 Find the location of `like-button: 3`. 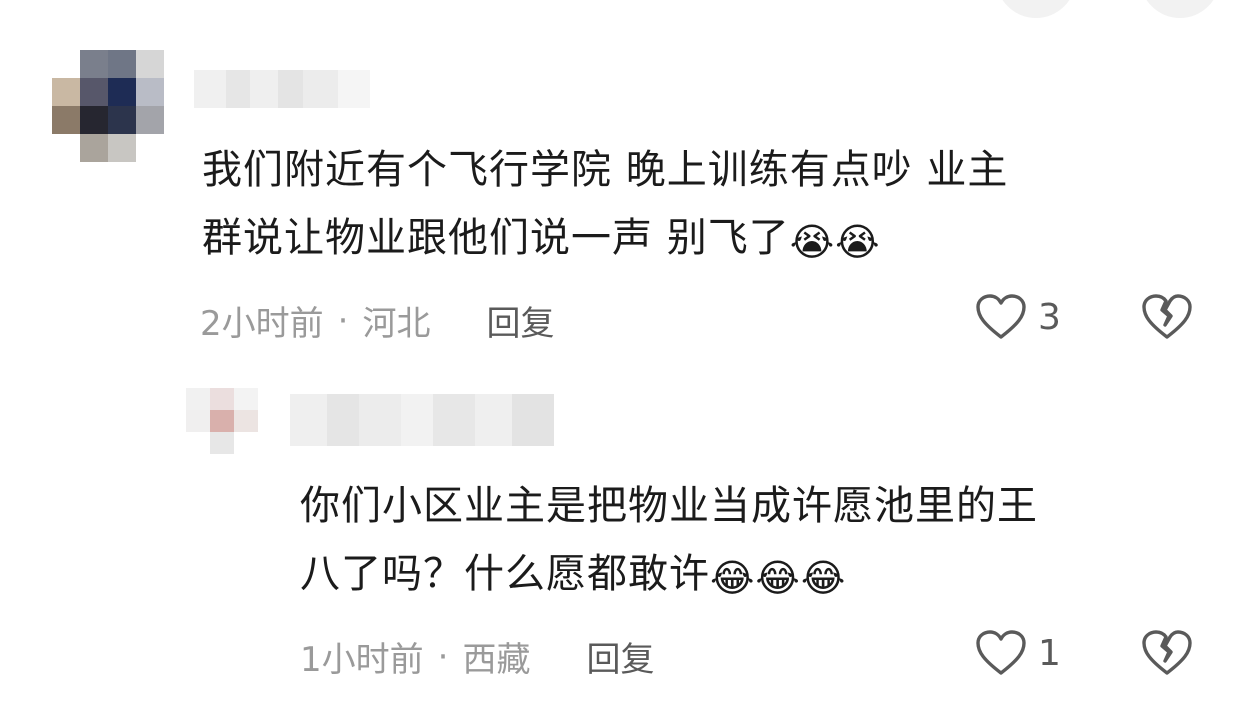

like-button: 3 is located at coordinates (1017, 317).